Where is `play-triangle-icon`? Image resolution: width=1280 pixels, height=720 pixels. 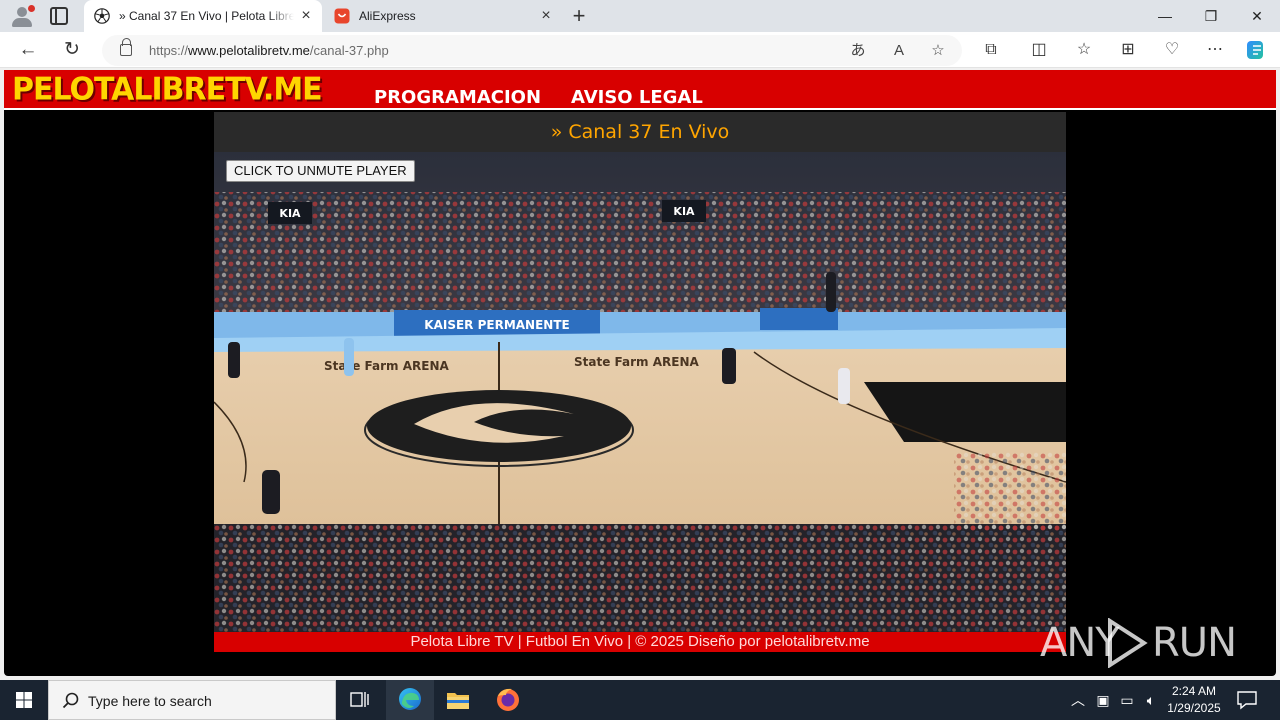 play-triangle-icon is located at coordinates (1128, 643).